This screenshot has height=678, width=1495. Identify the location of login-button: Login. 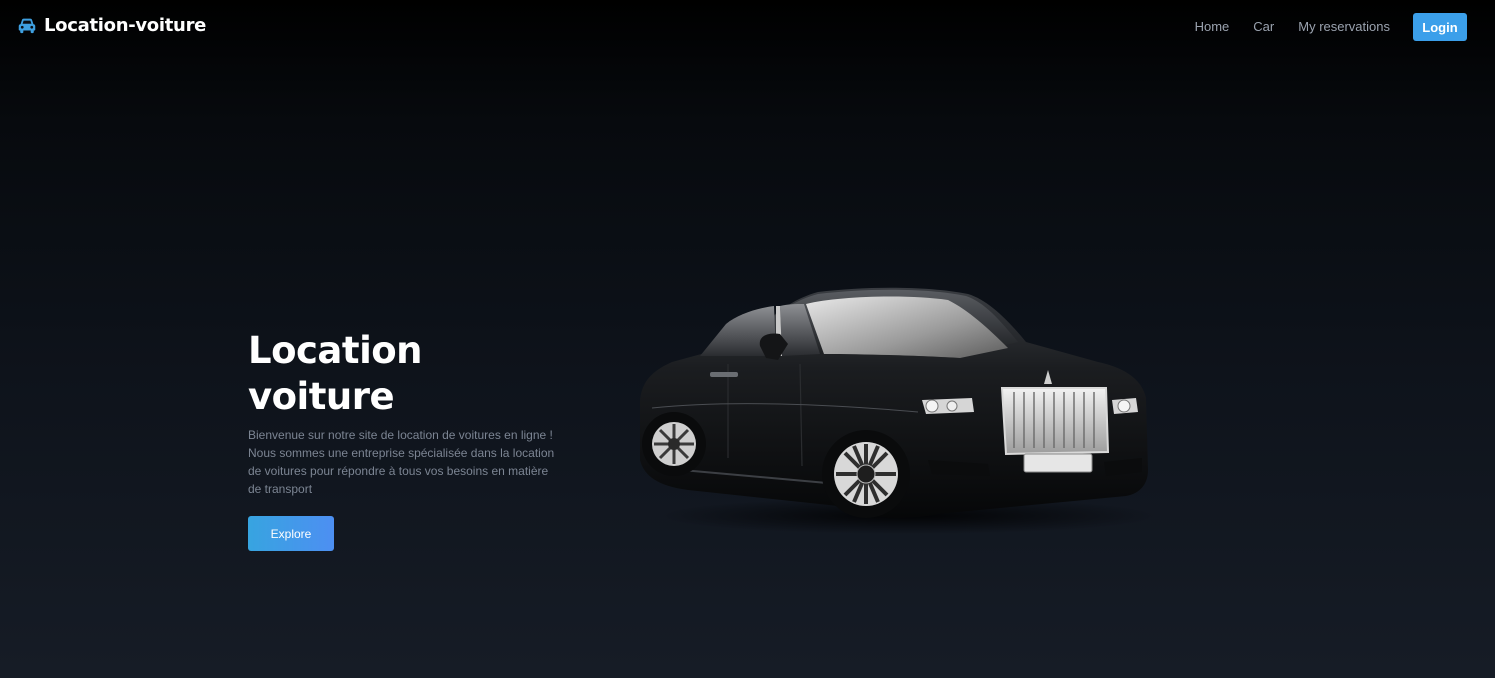
(1440, 27).